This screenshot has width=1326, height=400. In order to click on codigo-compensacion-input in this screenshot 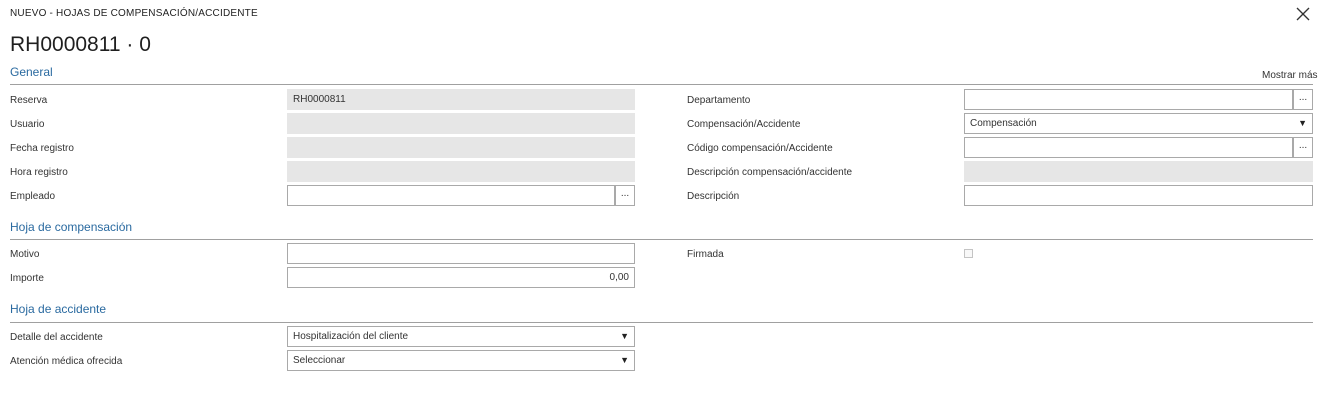, I will do `click(1128, 147)`.